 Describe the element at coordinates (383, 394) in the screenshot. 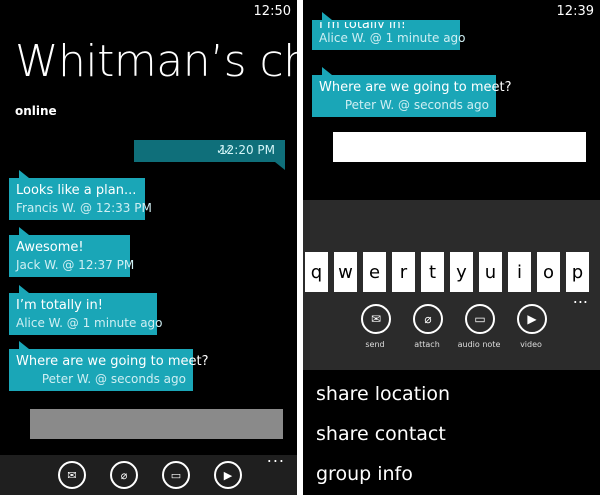

I see `menu-share-location: share location` at that location.